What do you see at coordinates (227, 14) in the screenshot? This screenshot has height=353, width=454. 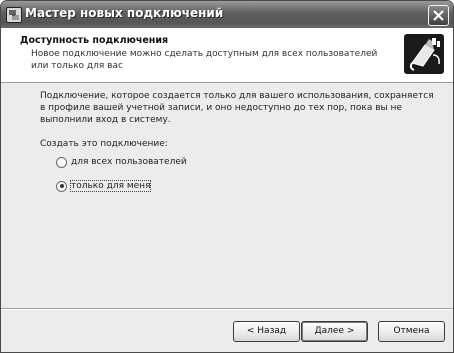 I see `title-bar: Мастер новых подключений` at bounding box center [227, 14].